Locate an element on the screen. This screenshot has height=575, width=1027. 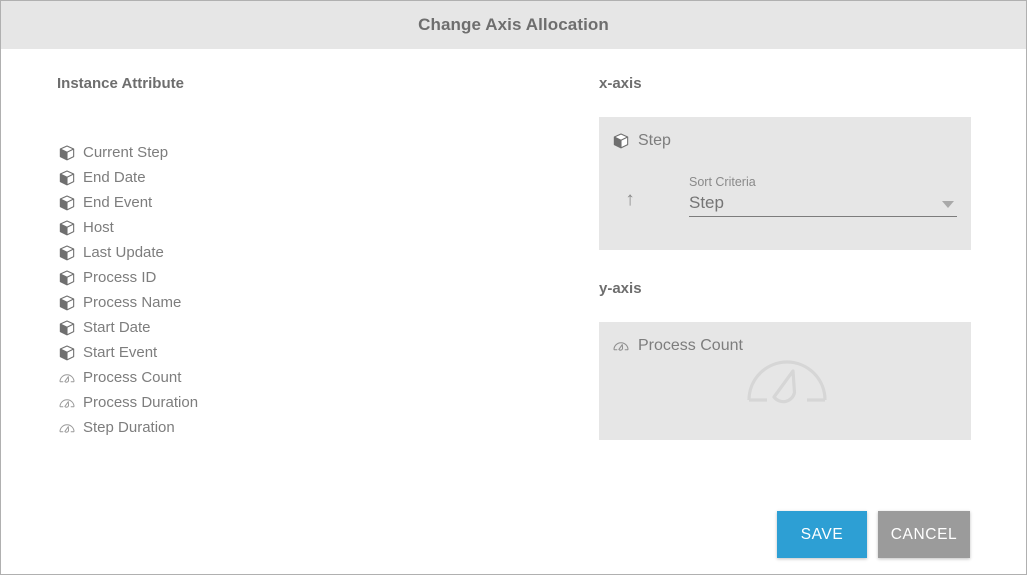
y-axis-heading: y-axis is located at coordinates (620, 288).